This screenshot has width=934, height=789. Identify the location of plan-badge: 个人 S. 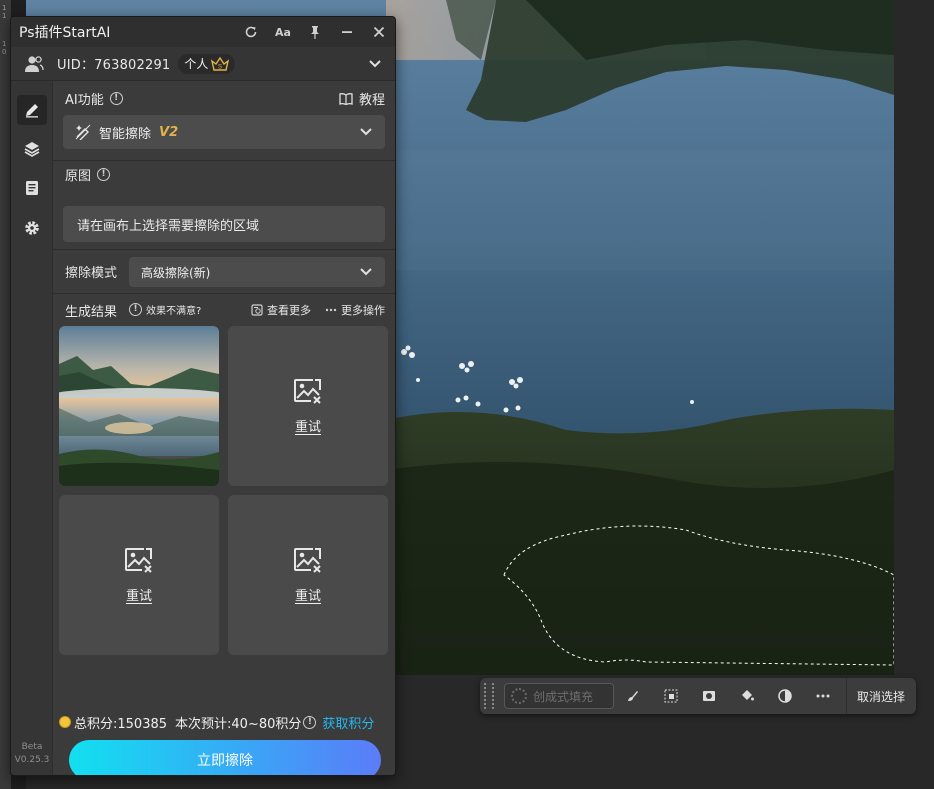
(207, 63).